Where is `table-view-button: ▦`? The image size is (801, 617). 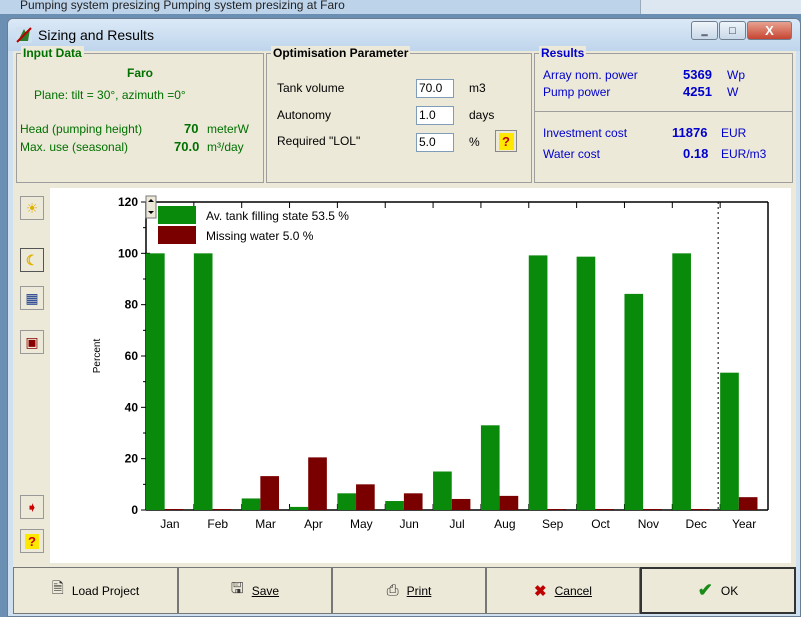
table-view-button: ▦ is located at coordinates (32, 298).